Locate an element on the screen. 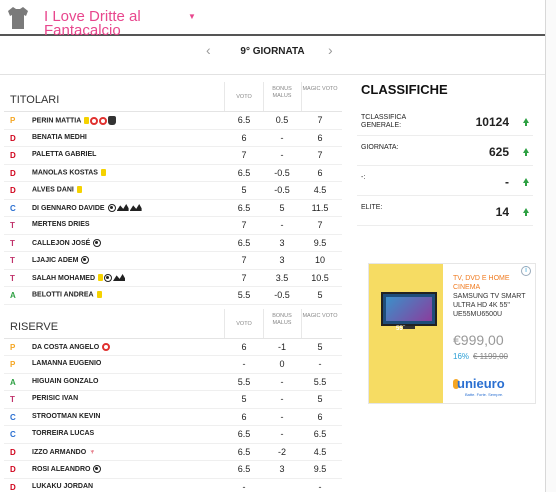 The width and height of the screenshot is (556, 492). player-name: DA COSTA ANGELO is located at coordinates (65, 346).